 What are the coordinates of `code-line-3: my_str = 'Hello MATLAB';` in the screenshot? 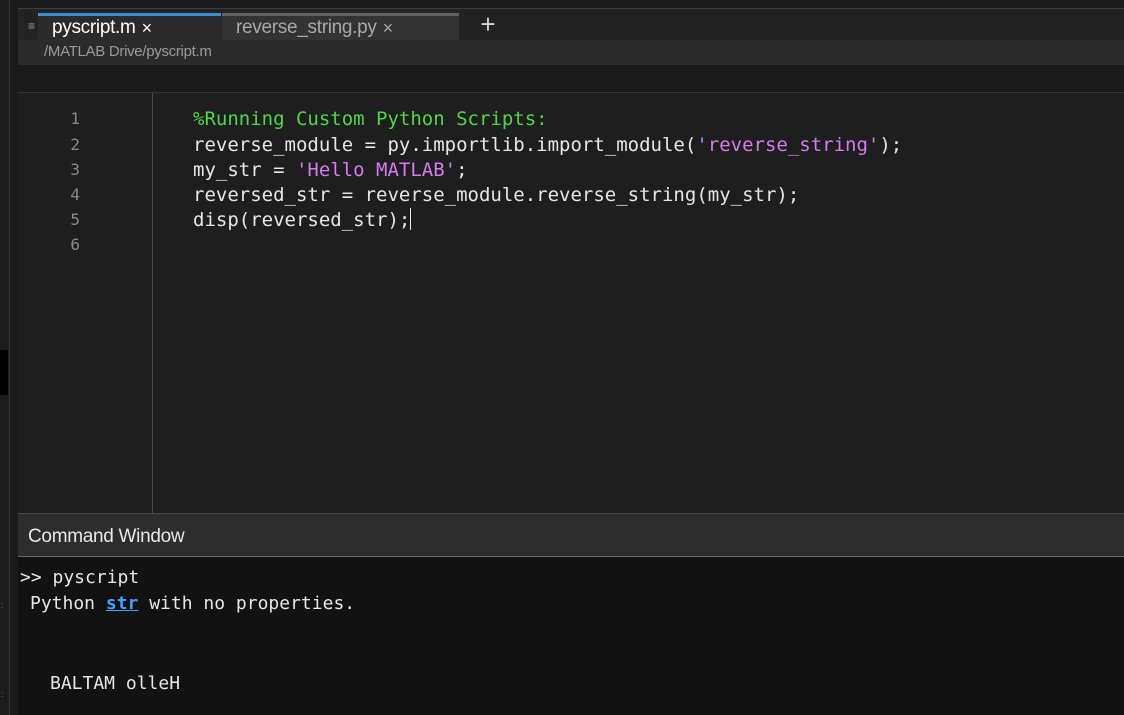 It's located at (330, 170).